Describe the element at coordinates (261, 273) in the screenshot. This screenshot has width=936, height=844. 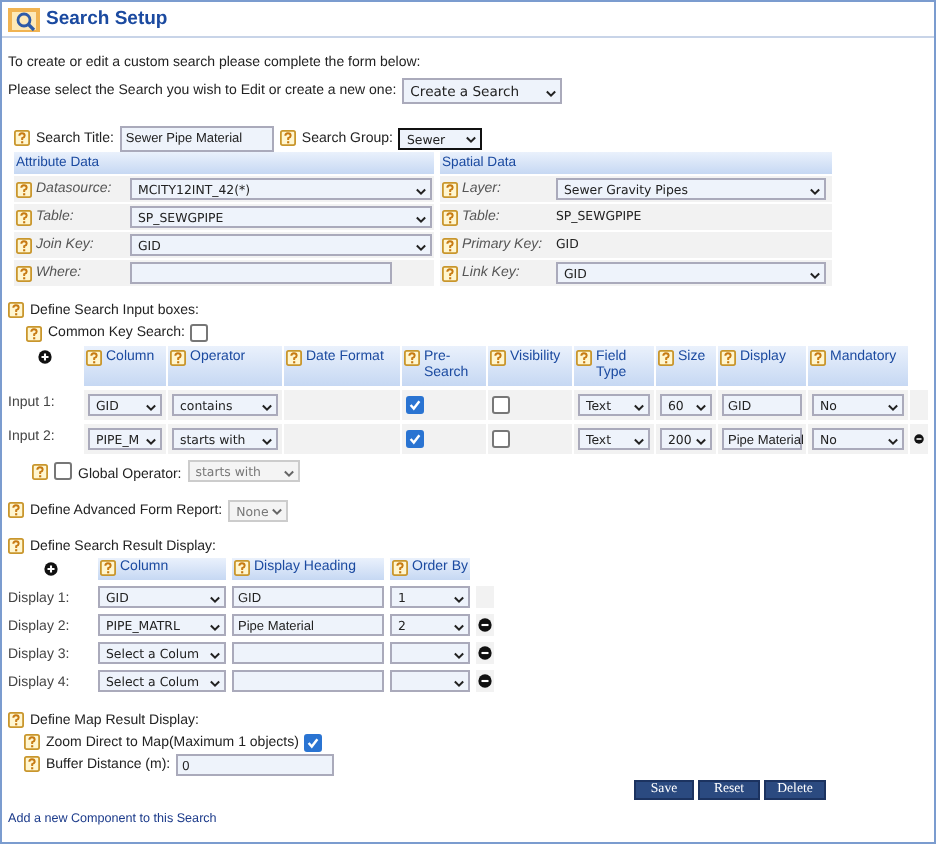
I see `input-field` at that location.